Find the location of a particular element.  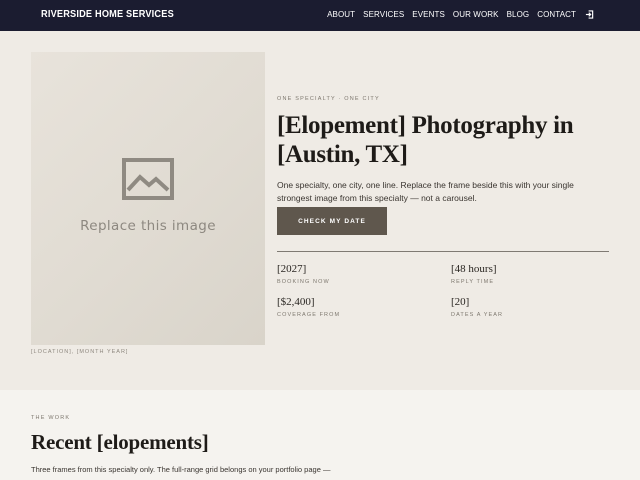

brand-logo: RIVERSIDE HOME SERVICES is located at coordinates (107, 14).